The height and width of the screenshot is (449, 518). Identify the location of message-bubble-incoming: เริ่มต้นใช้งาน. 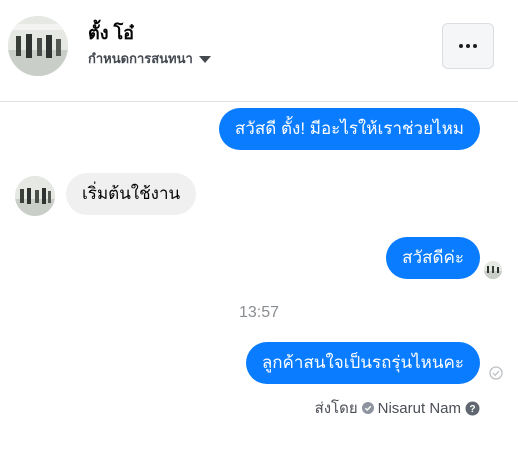
(131, 194).